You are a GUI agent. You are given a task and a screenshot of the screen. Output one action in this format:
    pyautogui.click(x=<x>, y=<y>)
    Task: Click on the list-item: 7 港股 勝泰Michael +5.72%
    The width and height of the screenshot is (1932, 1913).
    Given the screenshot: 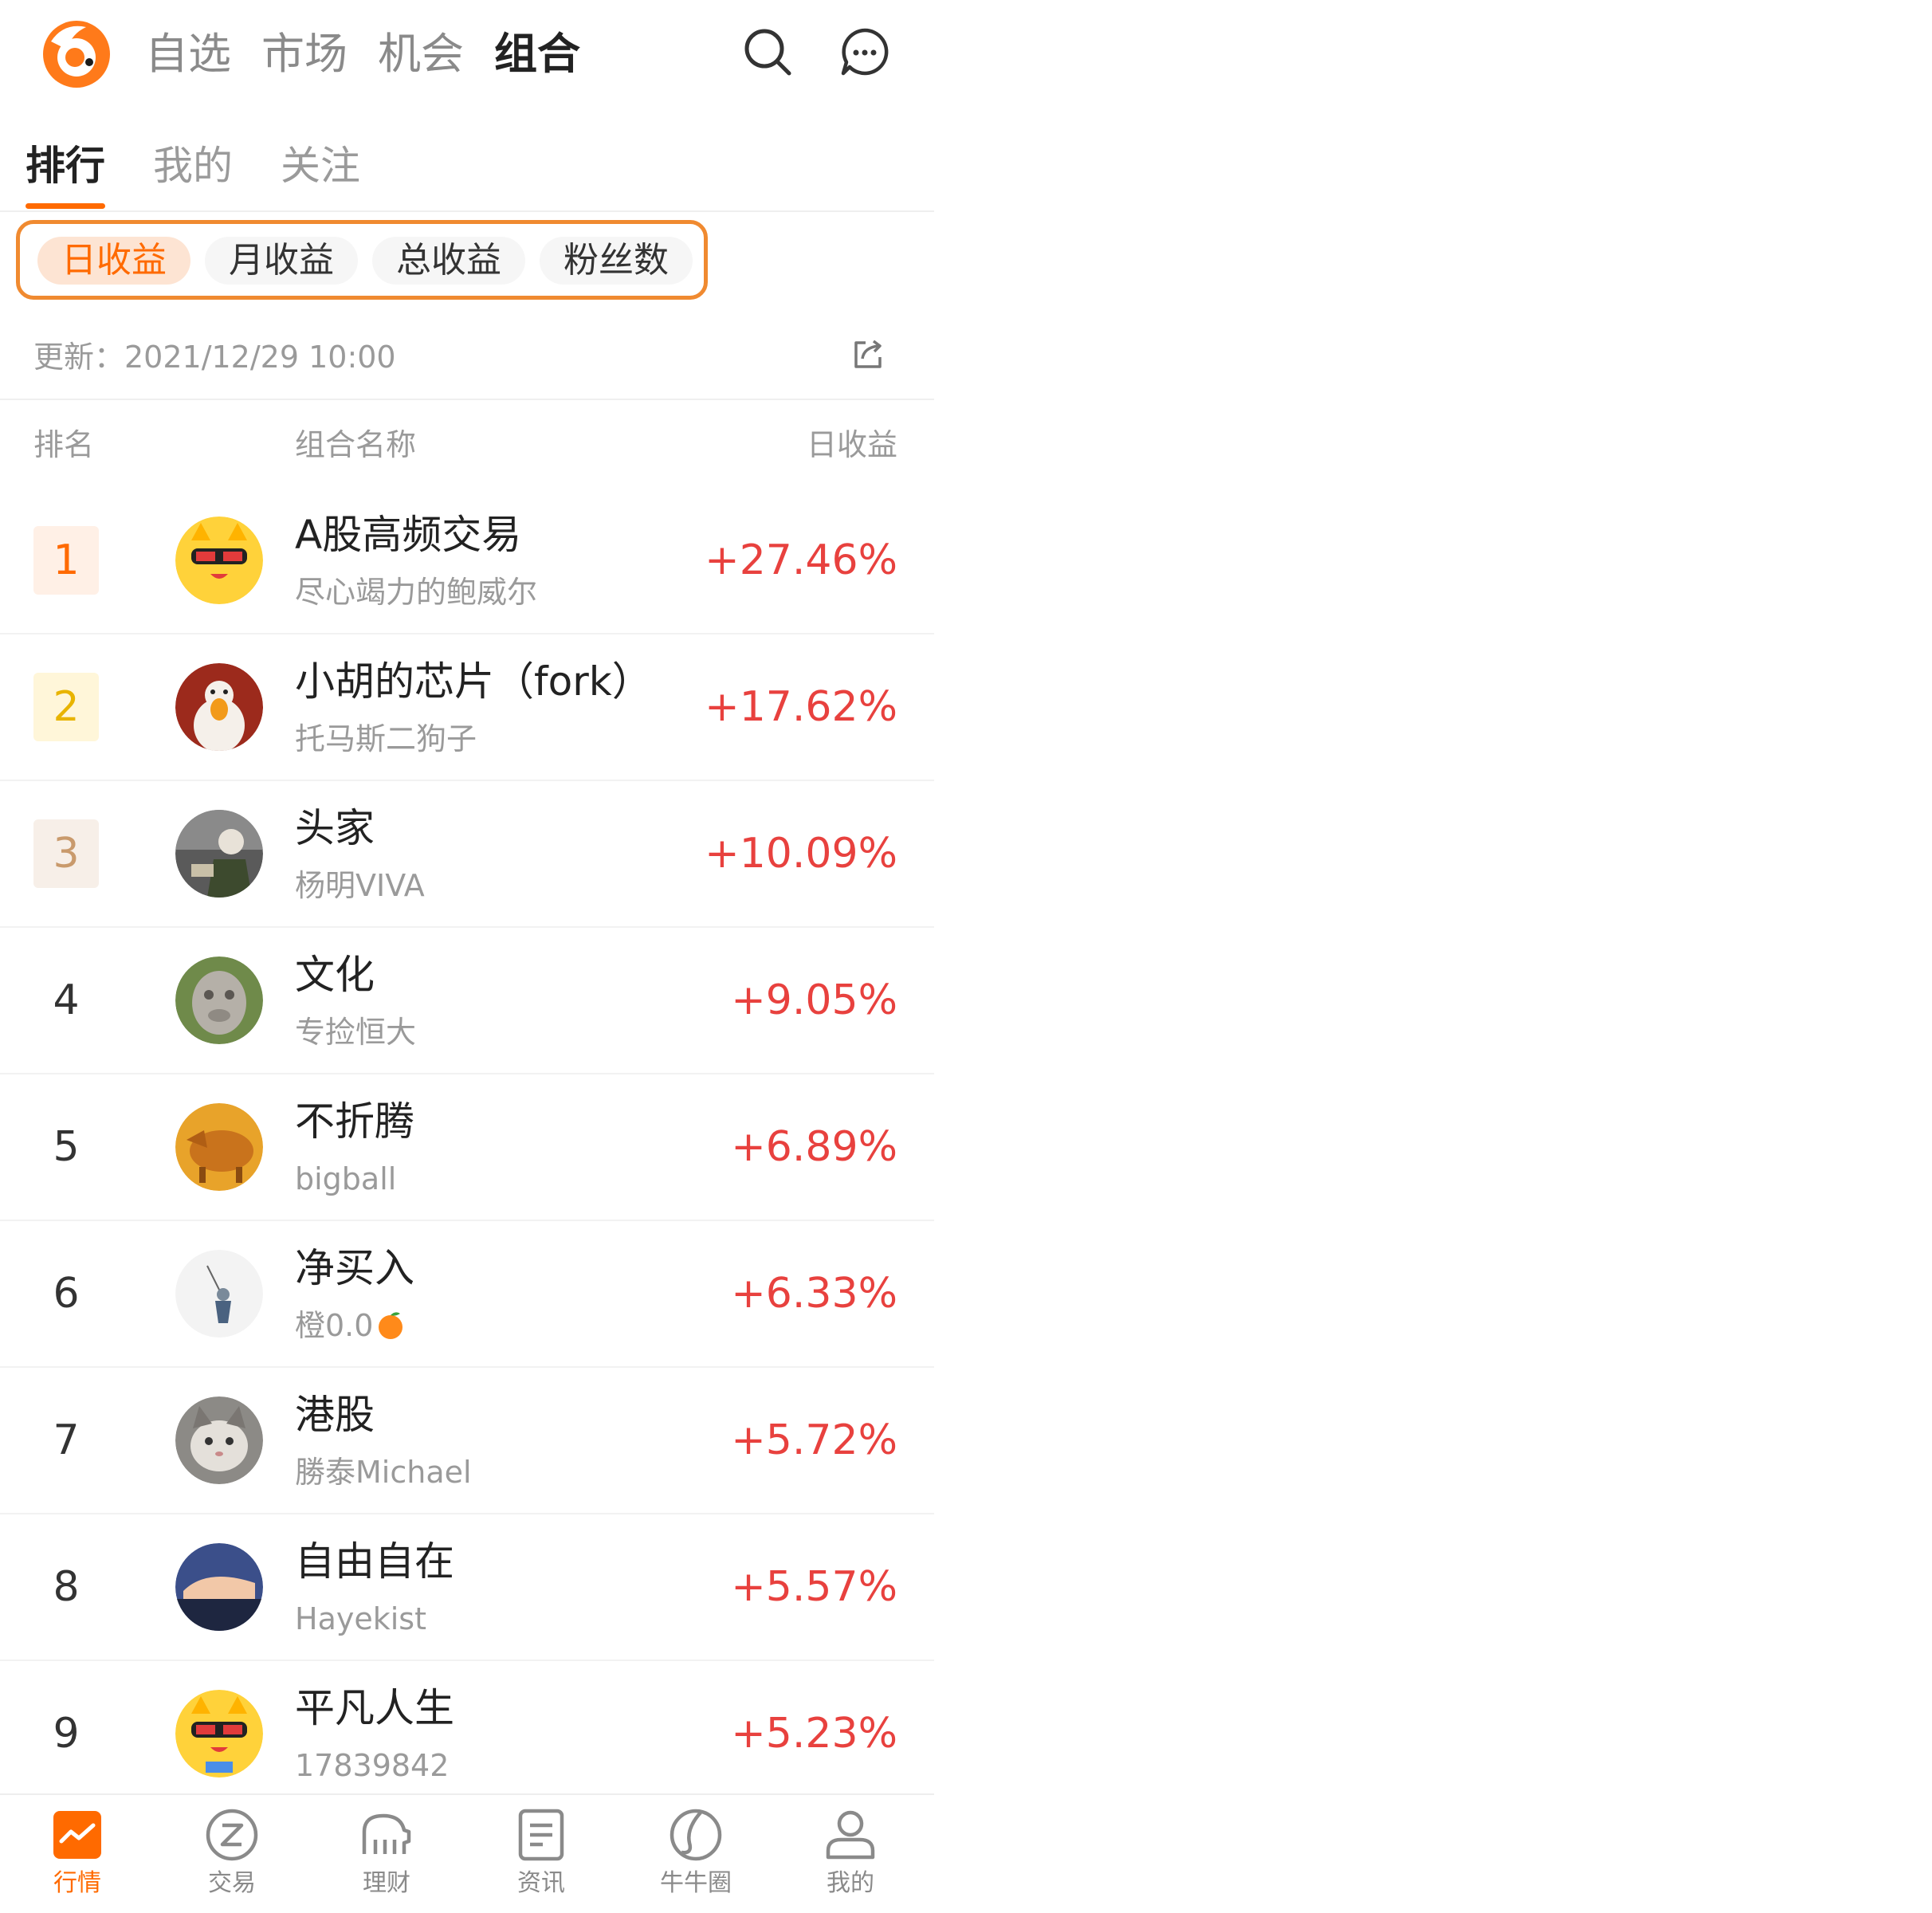 What is the action you would take?
    pyautogui.click(x=467, y=1441)
    